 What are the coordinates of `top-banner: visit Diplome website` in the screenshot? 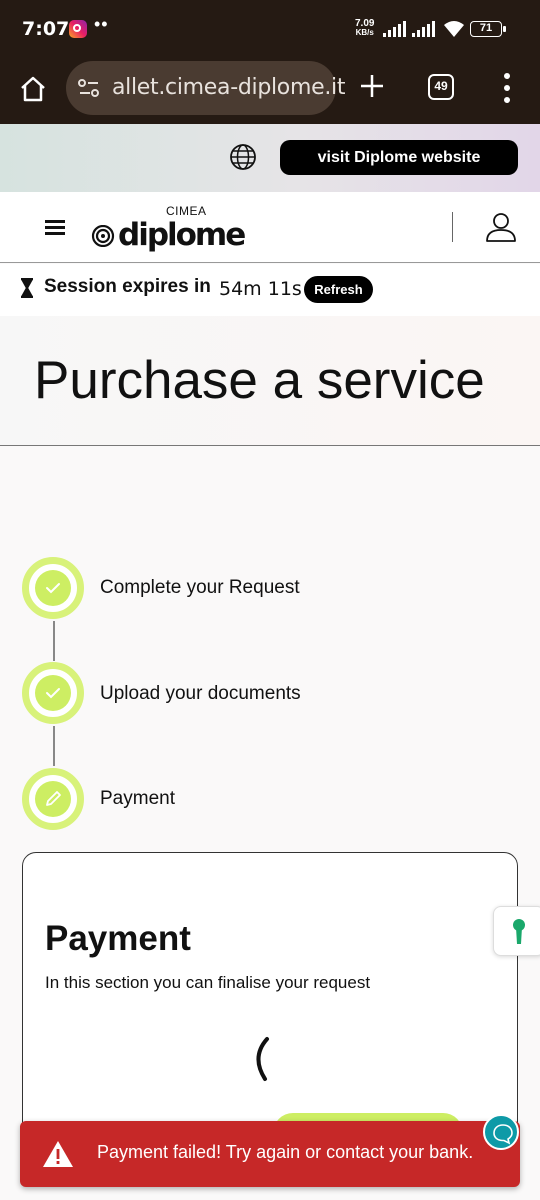 It's located at (270, 158).